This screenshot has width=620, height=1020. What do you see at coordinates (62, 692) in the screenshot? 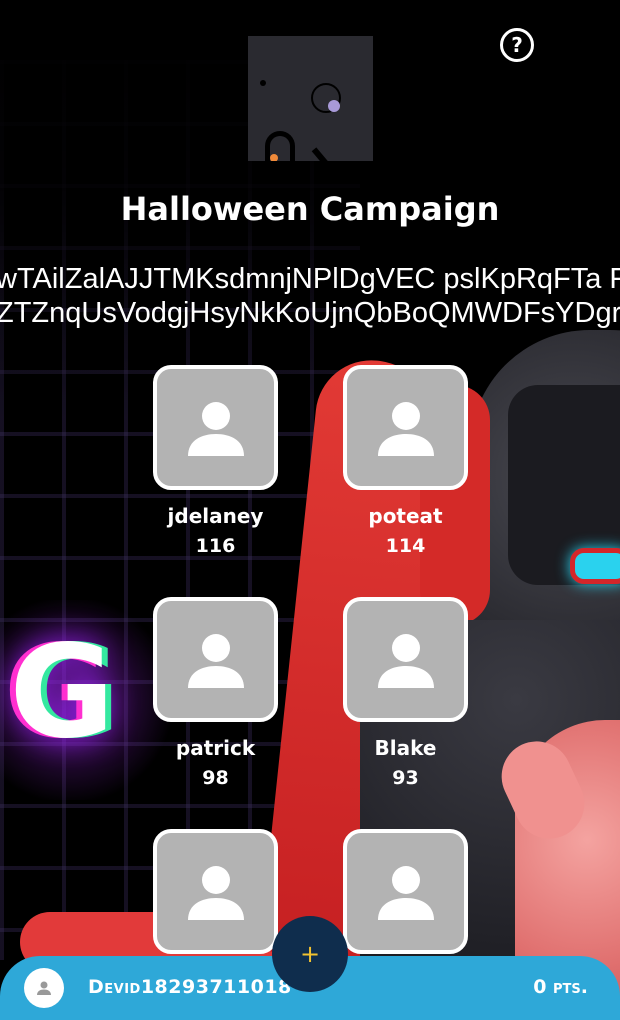
I see `neon-g-logo: G` at bounding box center [62, 692].